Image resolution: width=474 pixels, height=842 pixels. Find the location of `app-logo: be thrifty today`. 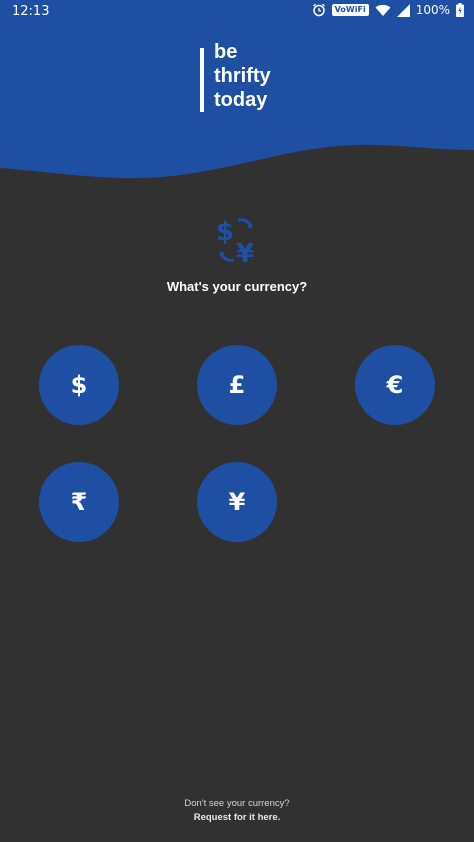

app-logo: be thrifty today is located at coordinates (235, 76).